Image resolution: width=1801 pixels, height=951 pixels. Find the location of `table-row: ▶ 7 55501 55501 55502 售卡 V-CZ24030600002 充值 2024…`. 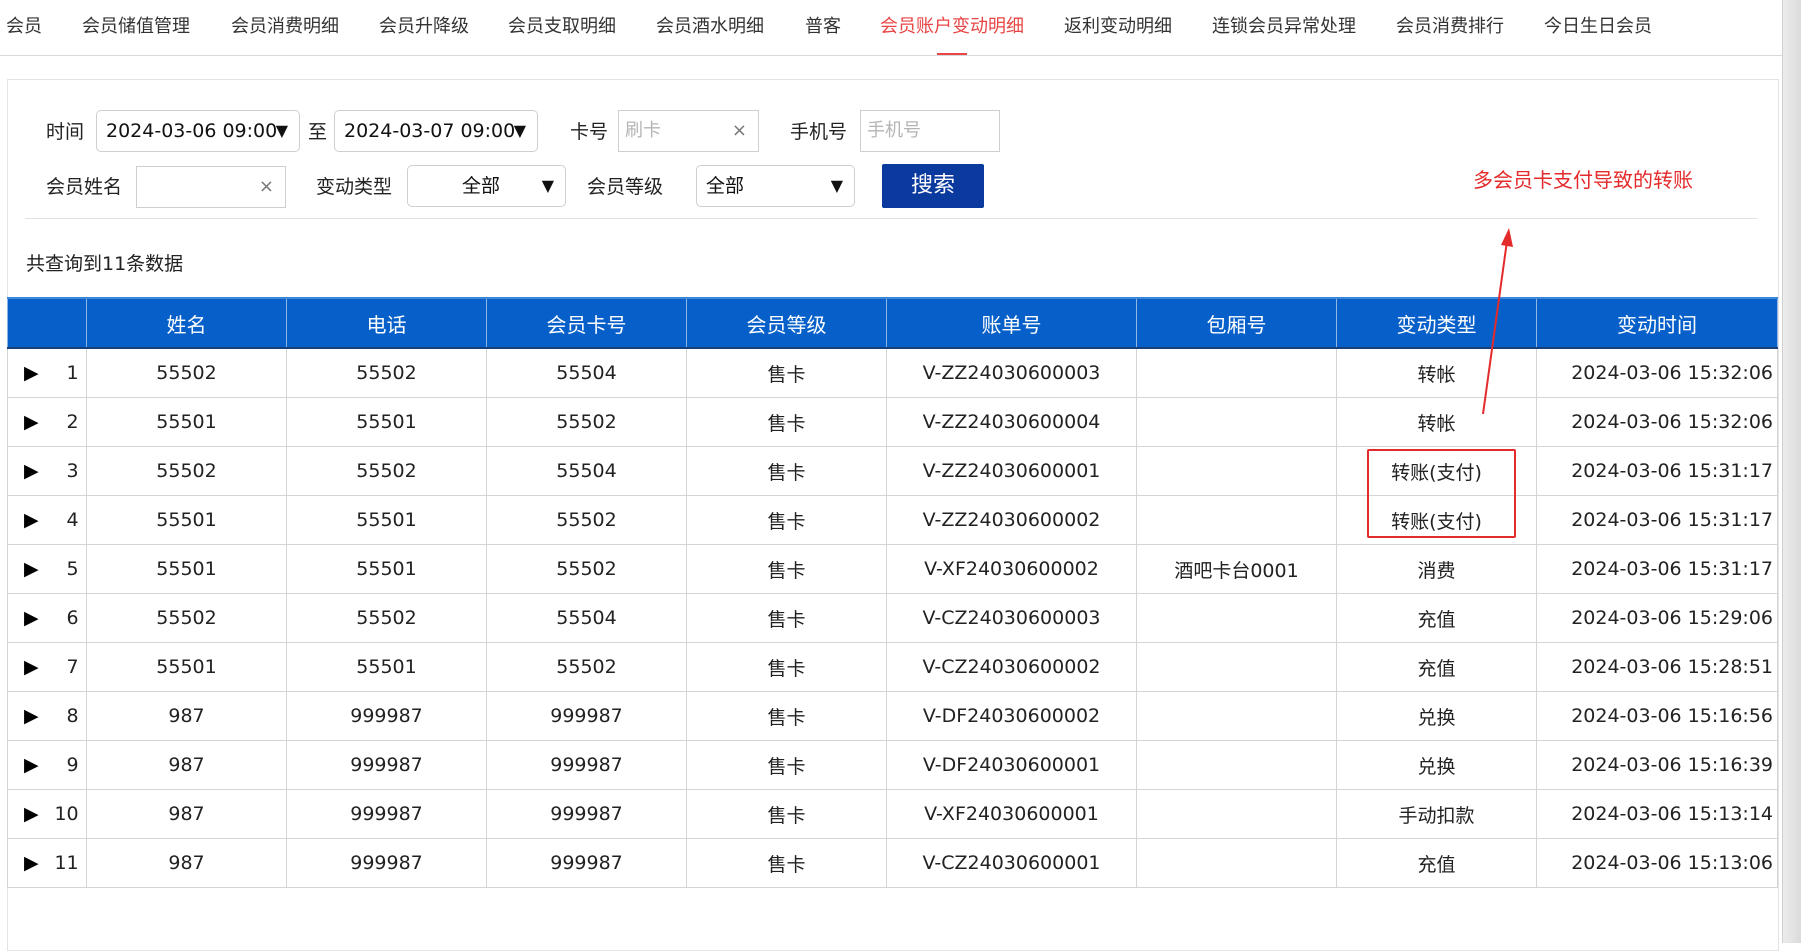

table-row: ▶ 7 55501 55501 55502 售卡 V-CZ24030600002 充值 2024… is located at coordinates (892, 667).